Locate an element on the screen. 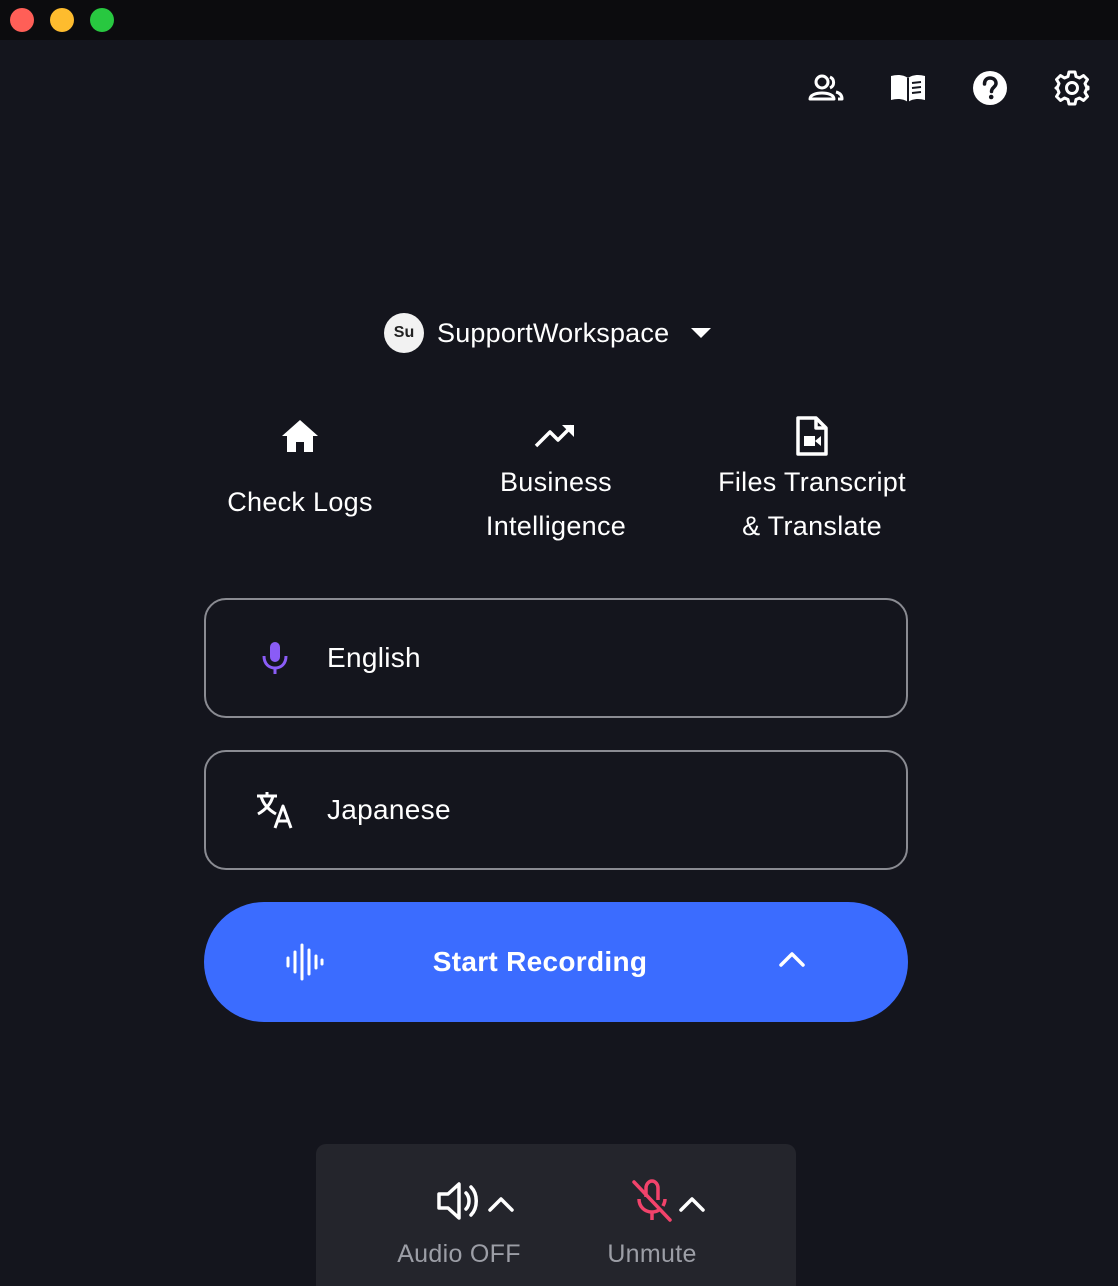 This screenshot has height=1286, width=1118. maximize-window-button is located at coordinates (102, 20).